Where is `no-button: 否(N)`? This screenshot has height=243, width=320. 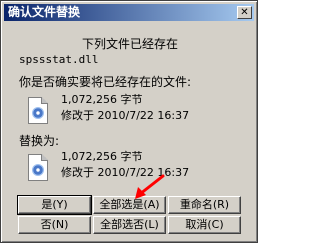 no-button: 否(N) is located at coordinates (54, 225).